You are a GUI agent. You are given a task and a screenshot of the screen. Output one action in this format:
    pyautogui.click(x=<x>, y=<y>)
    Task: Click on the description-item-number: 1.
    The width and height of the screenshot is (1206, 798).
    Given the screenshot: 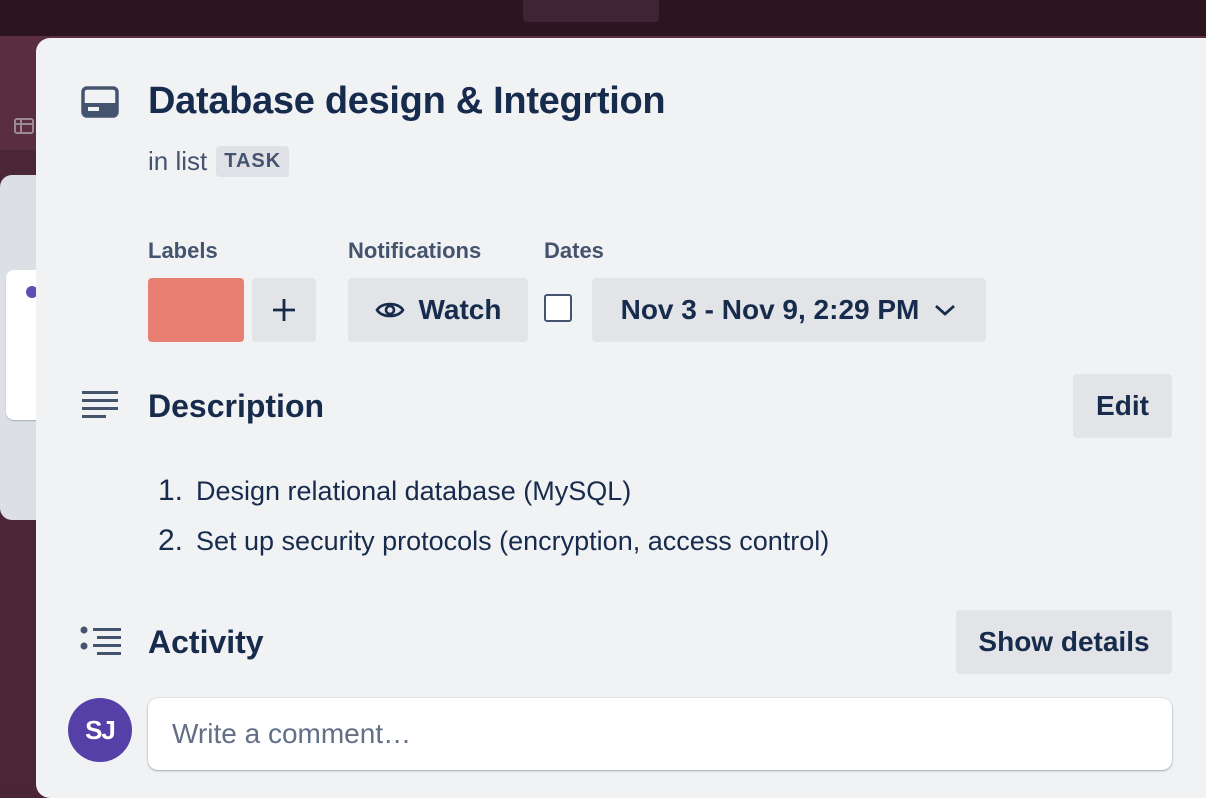 What is the action you would take?
    pyautogui.click(x=171, y=490)
    